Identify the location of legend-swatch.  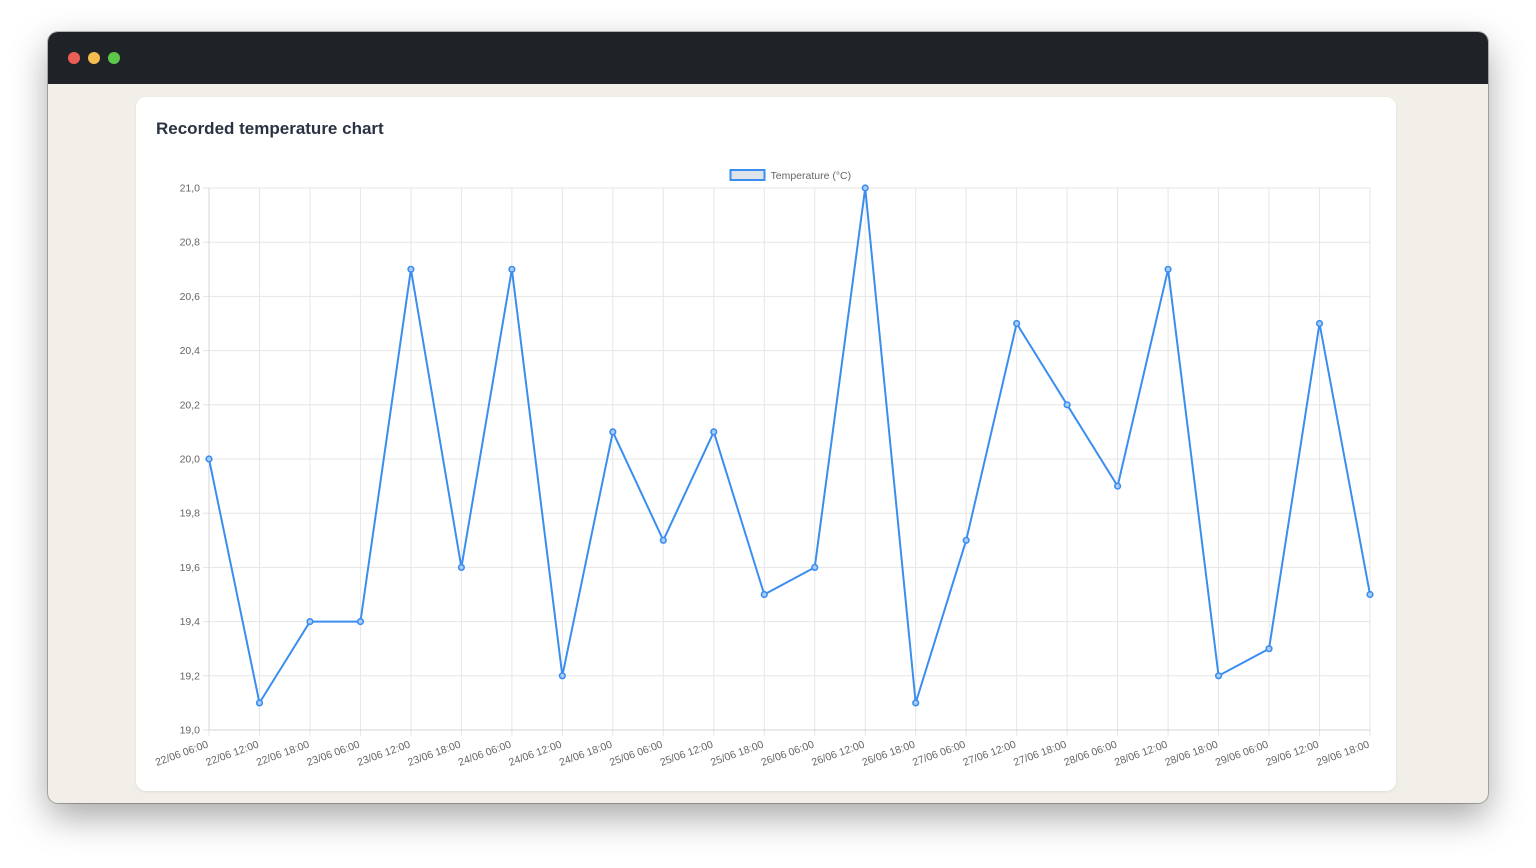
(747, 175).